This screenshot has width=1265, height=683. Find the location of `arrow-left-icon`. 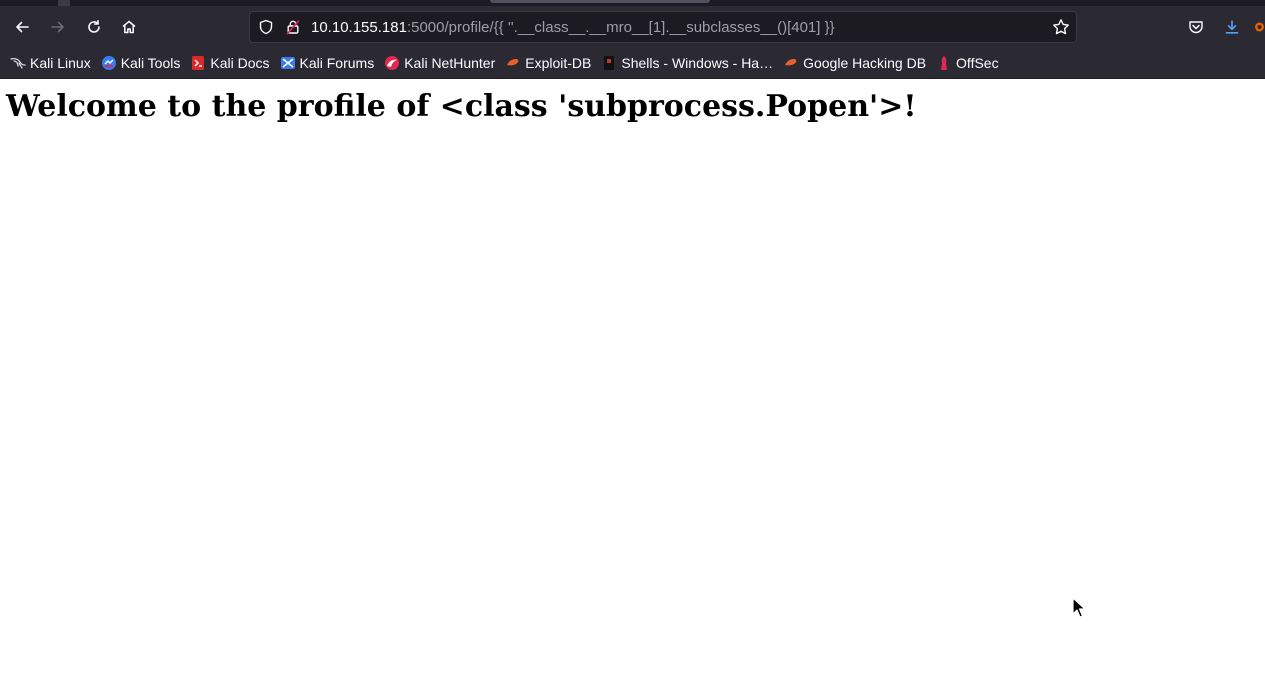

arrow-left-icon is located at coordinates (22, 27).